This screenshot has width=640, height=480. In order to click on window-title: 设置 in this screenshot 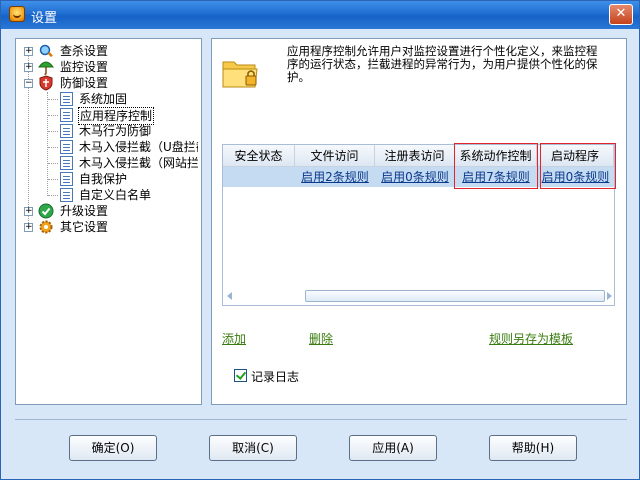, I will do `click(44, 18)`.